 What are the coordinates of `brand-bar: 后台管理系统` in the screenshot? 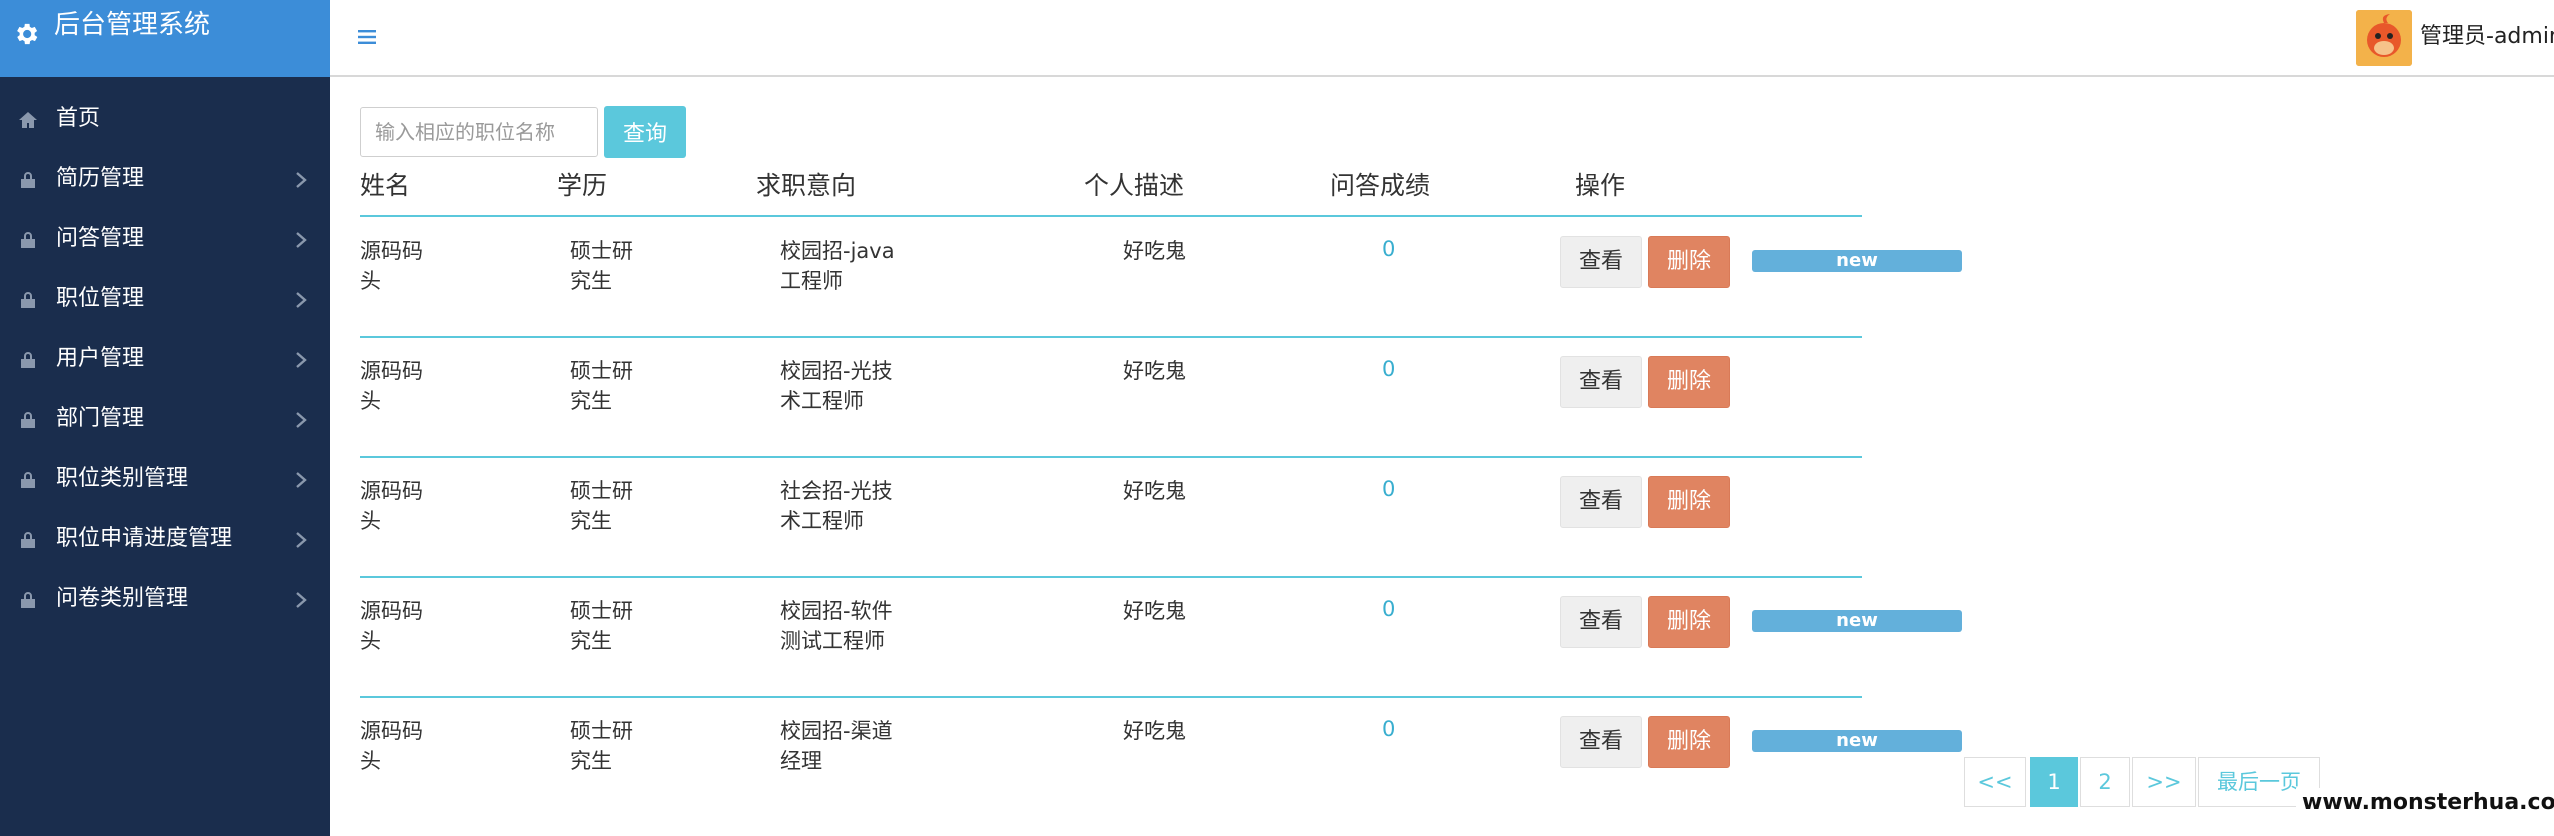 It's located at (165, 38).